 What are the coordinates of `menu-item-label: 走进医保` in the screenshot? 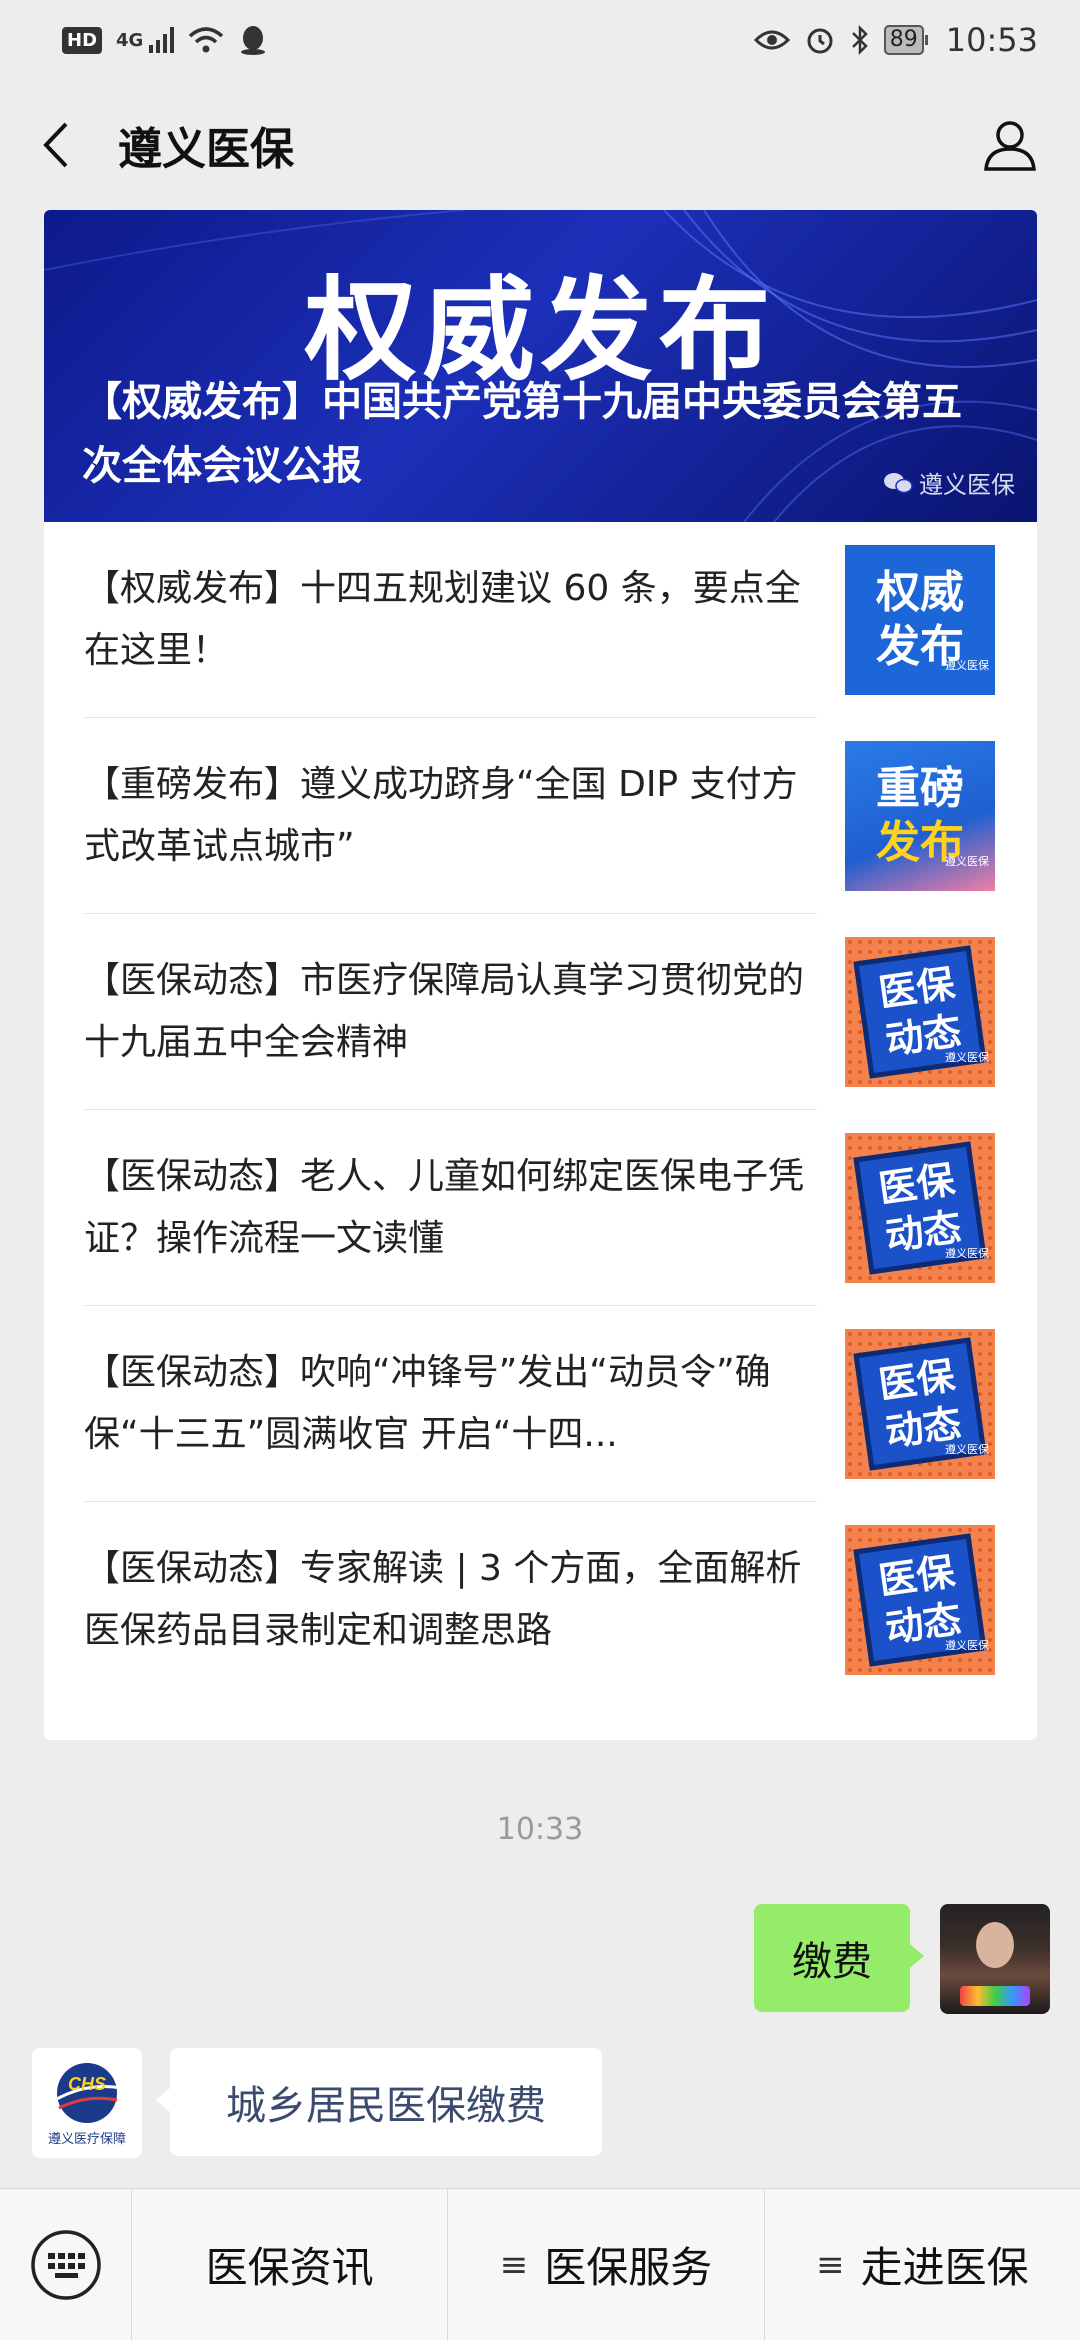 It's located at (944, 2267).